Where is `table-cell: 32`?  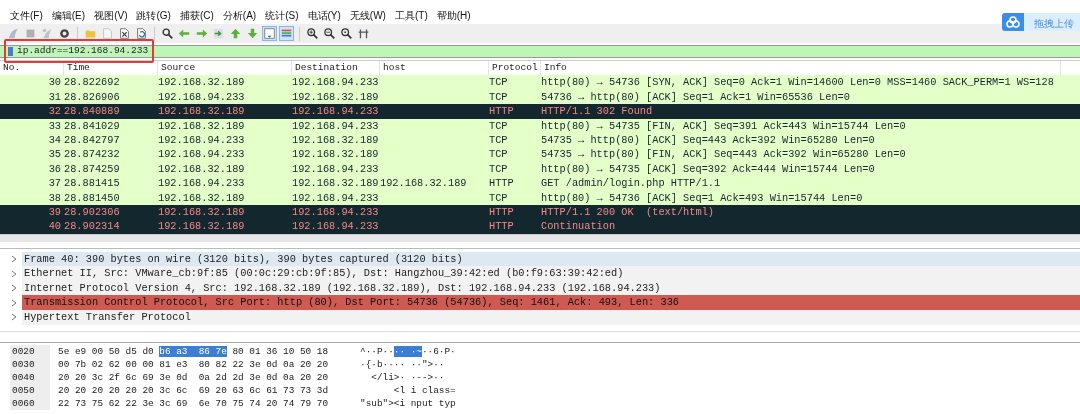
table-cell: 32 is located at coordinates (54, 111).